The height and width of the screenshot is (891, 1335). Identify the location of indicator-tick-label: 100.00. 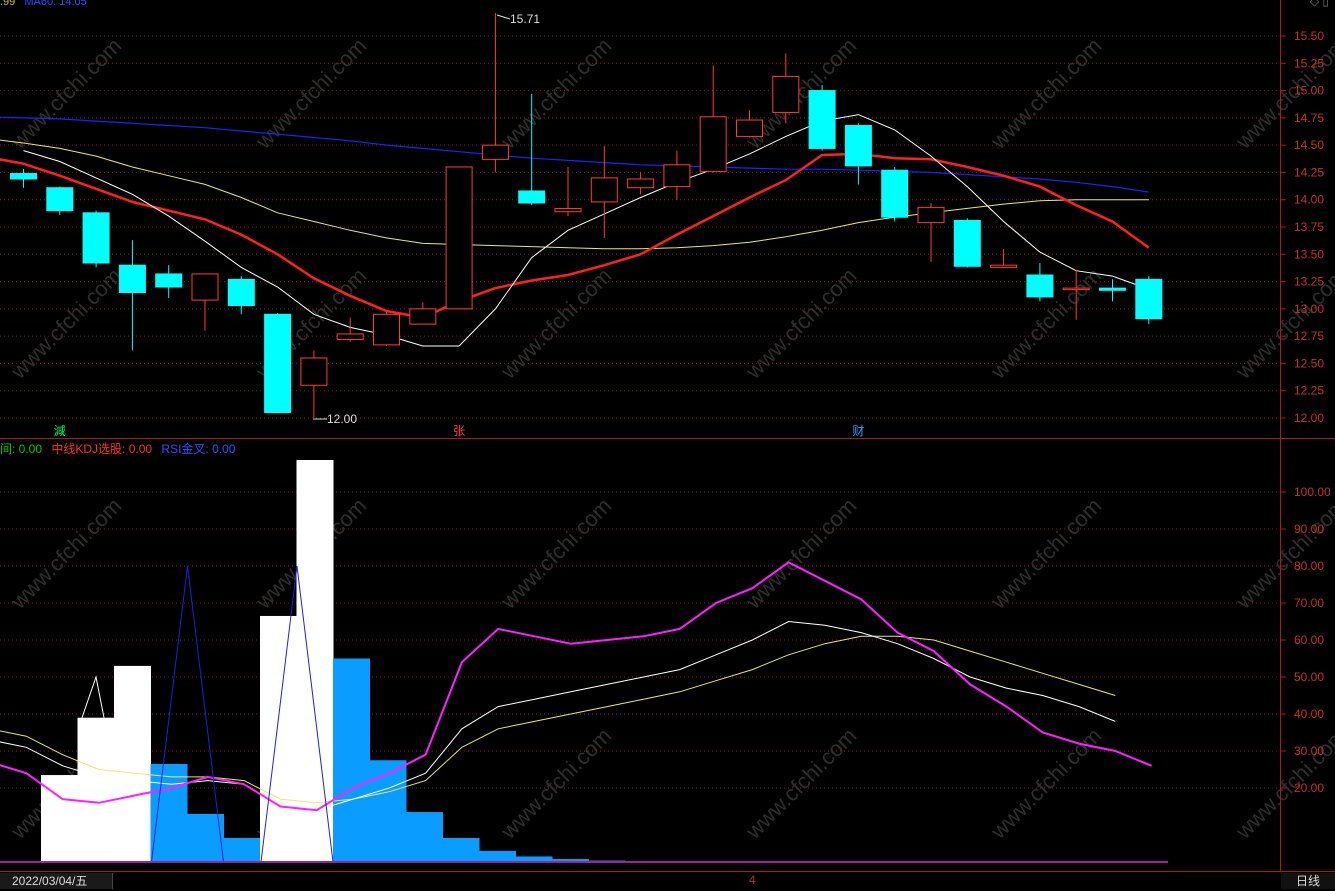
(1312, 492).